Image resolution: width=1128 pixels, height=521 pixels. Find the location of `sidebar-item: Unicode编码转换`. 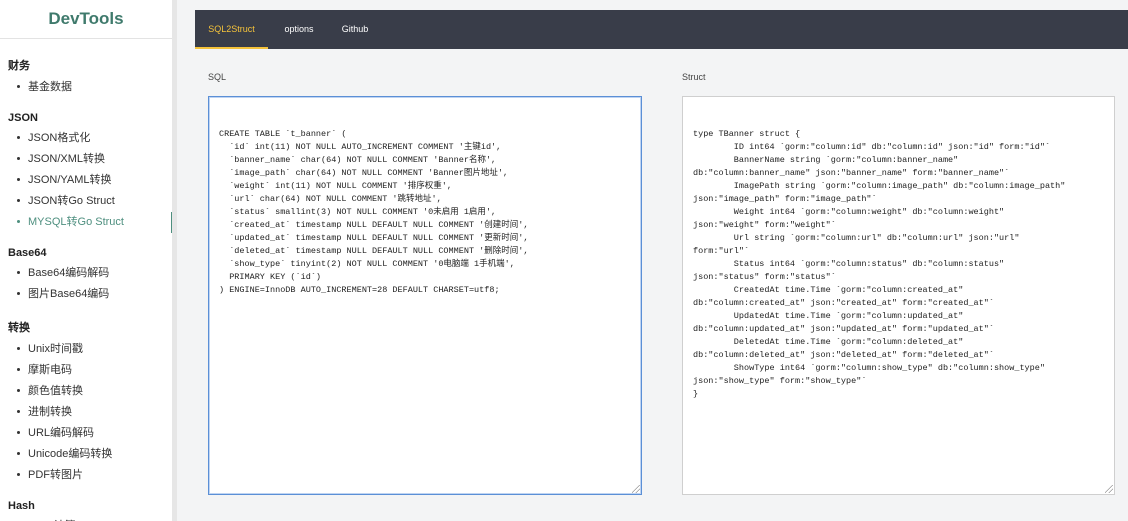

sidebar-item: Unicode编码转换 is located at coordinates (86, 454).